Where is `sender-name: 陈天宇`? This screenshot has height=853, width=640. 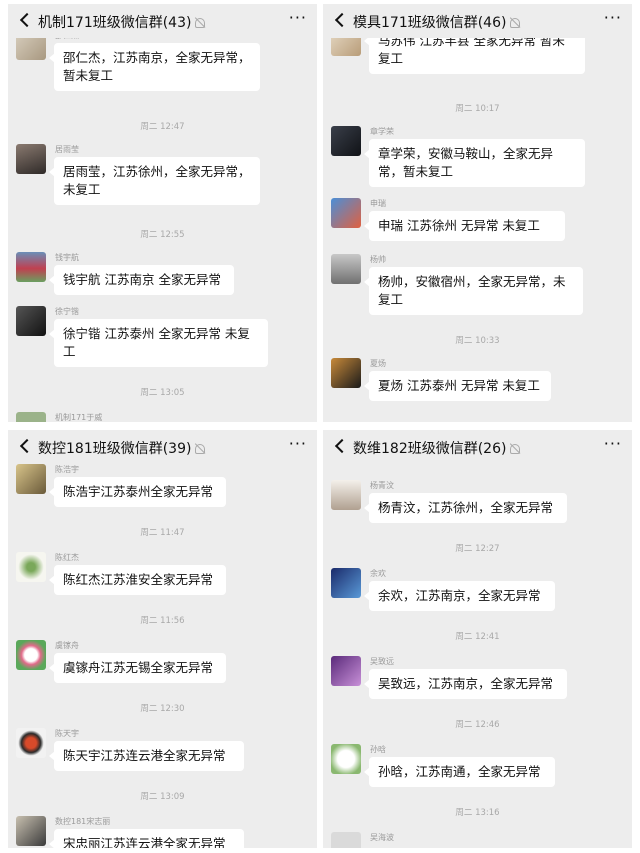 sender-name: 陈天宇 is located at coordinates (67, 733).